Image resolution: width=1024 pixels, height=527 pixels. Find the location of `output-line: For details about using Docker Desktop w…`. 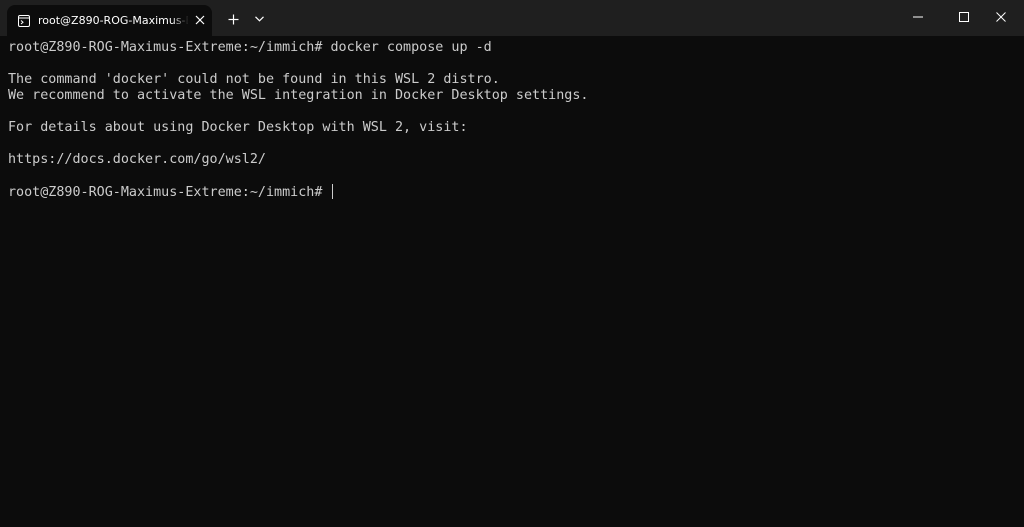

output-line: For details about using Docker Desktop w… is located at coordinates (238, 127).